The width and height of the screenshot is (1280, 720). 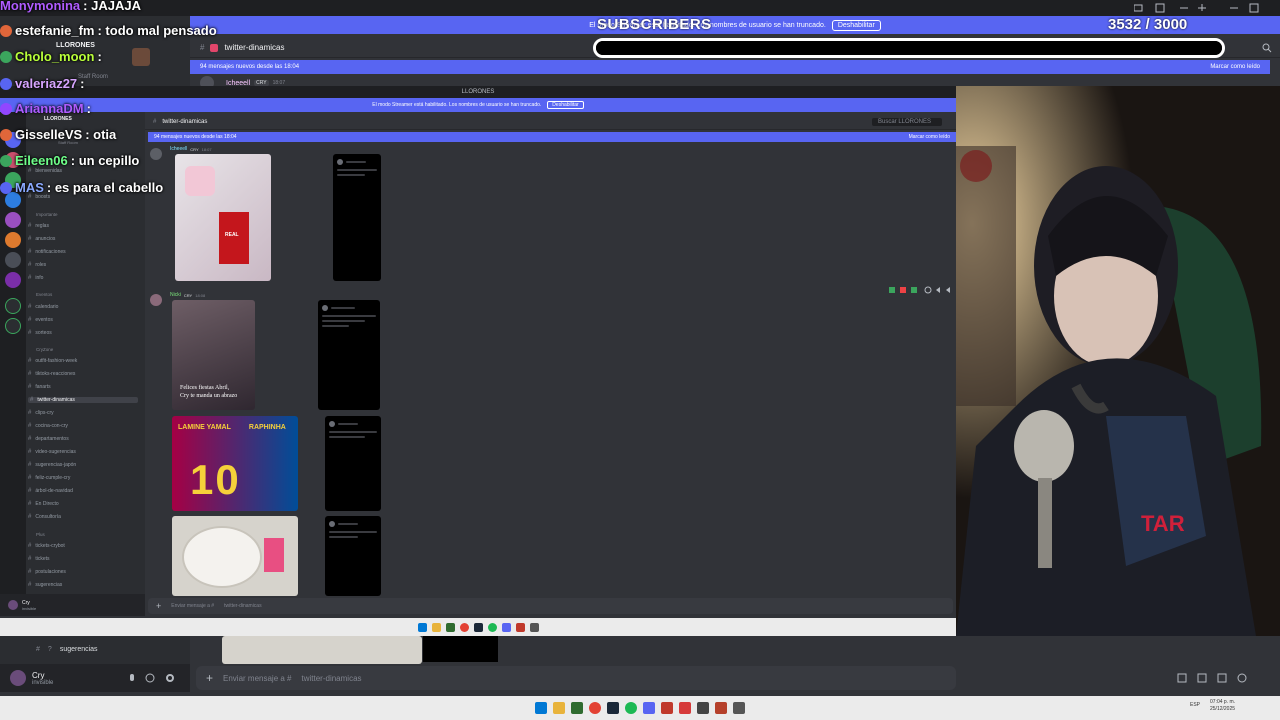 I want to click on subscribers-progress-fill, so click(x=909, y=48).